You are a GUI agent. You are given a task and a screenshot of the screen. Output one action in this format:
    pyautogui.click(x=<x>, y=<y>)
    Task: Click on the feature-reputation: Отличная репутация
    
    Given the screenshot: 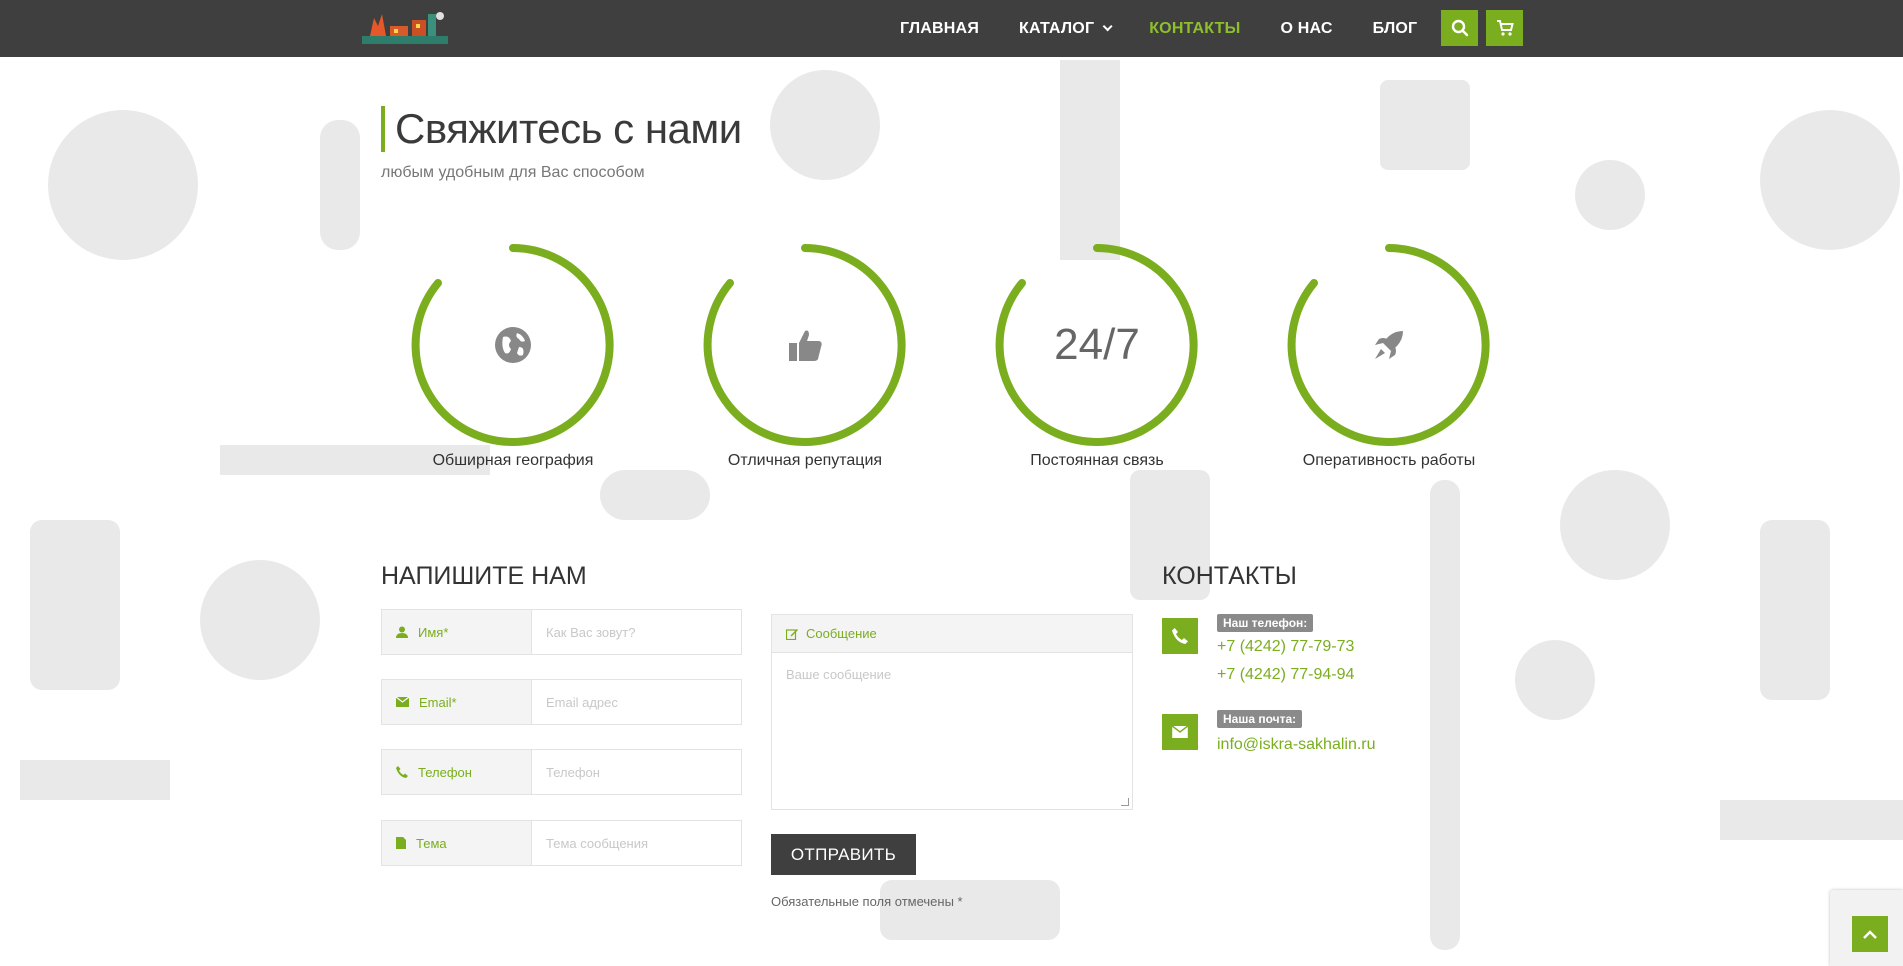 What is the action you would take?
    pyautogui.click(x=805, y=354)
    